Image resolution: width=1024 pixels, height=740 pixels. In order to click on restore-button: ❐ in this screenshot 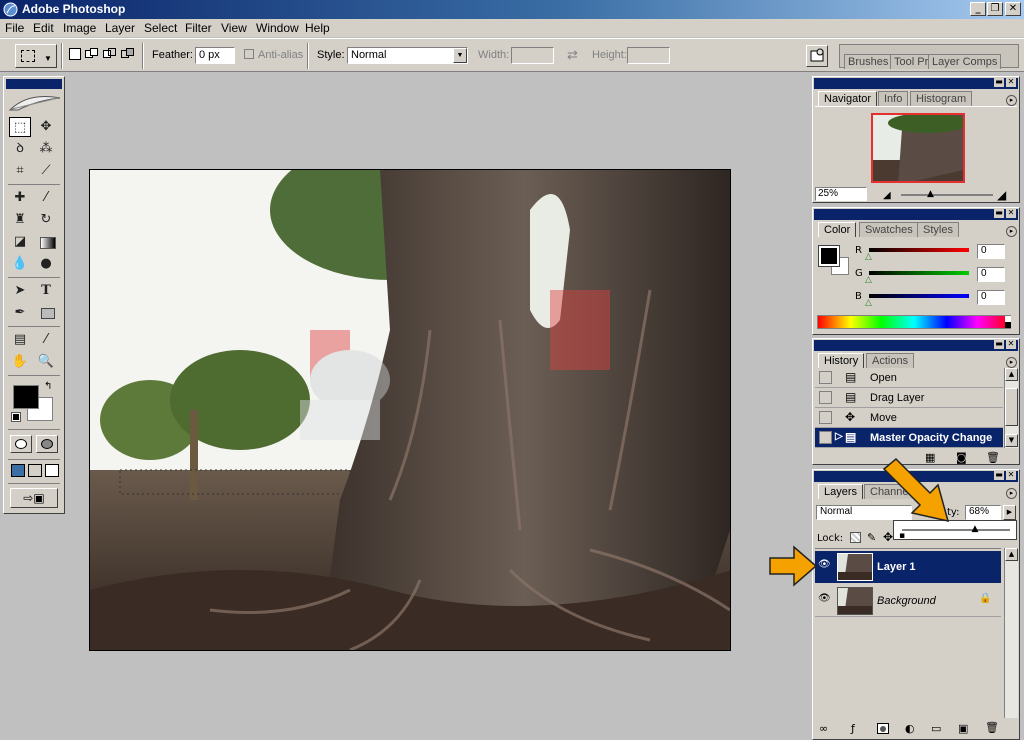, I will do `click(995, 9)`.